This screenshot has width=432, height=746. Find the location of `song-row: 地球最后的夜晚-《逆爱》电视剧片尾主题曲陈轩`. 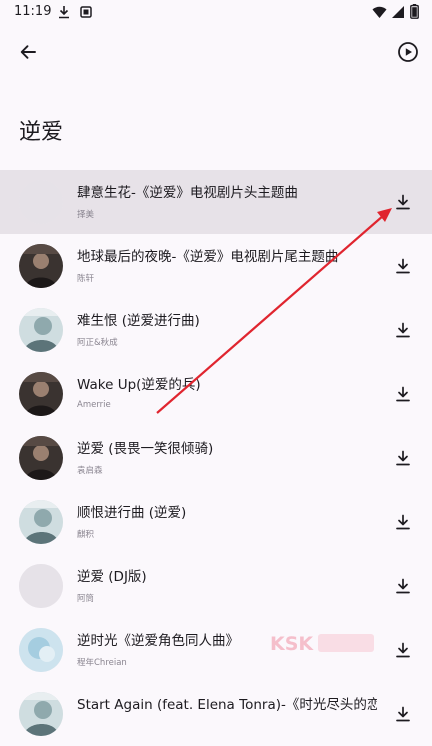

song-row: 地球最后的夜晚-《逆爱》电视剧片尾主题曲陈轩 is located at coordinates (216, 266).